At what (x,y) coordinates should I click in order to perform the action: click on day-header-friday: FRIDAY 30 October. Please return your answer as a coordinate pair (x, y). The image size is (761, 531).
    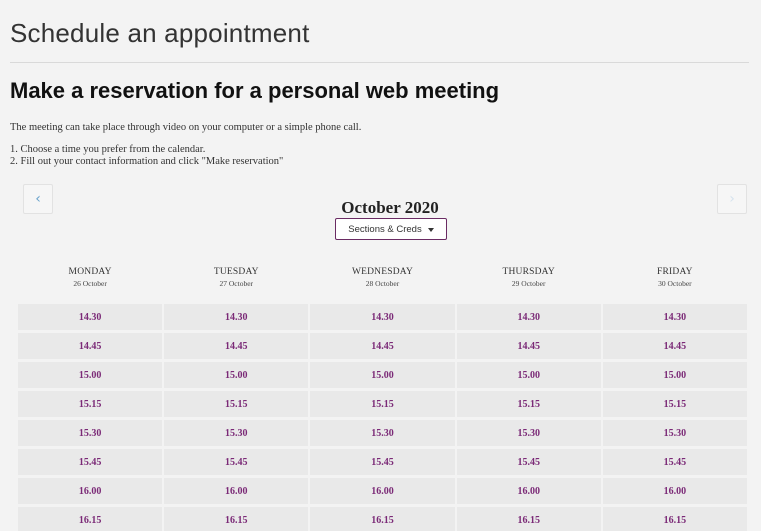
    Looking at the image, I should click on (675, 278).